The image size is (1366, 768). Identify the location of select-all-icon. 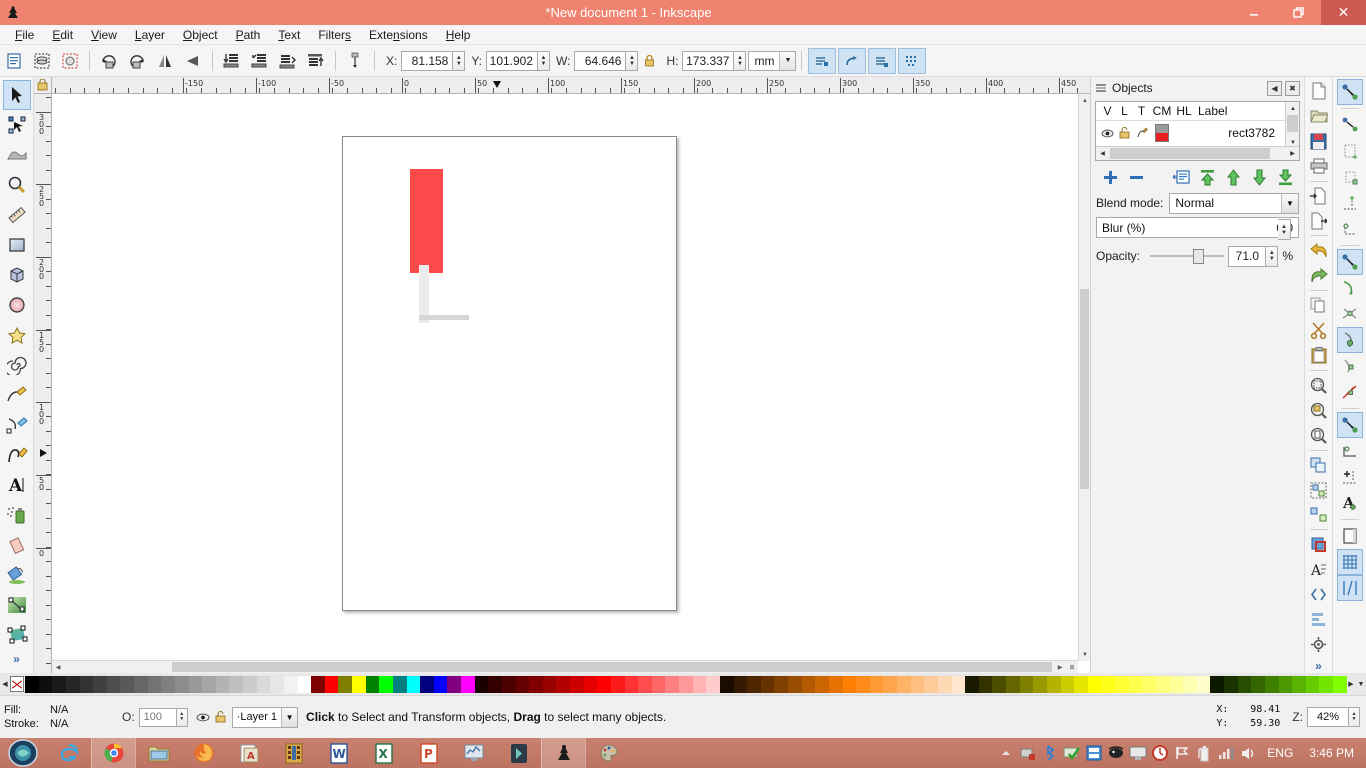
(14, 61).